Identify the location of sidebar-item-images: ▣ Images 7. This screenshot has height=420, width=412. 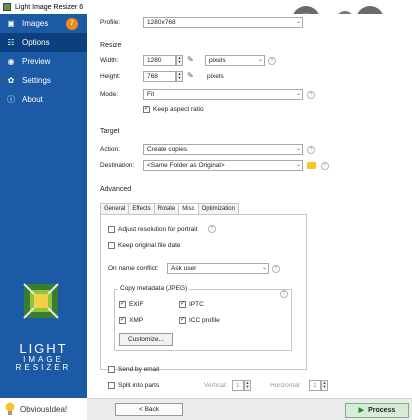
(43, 23).